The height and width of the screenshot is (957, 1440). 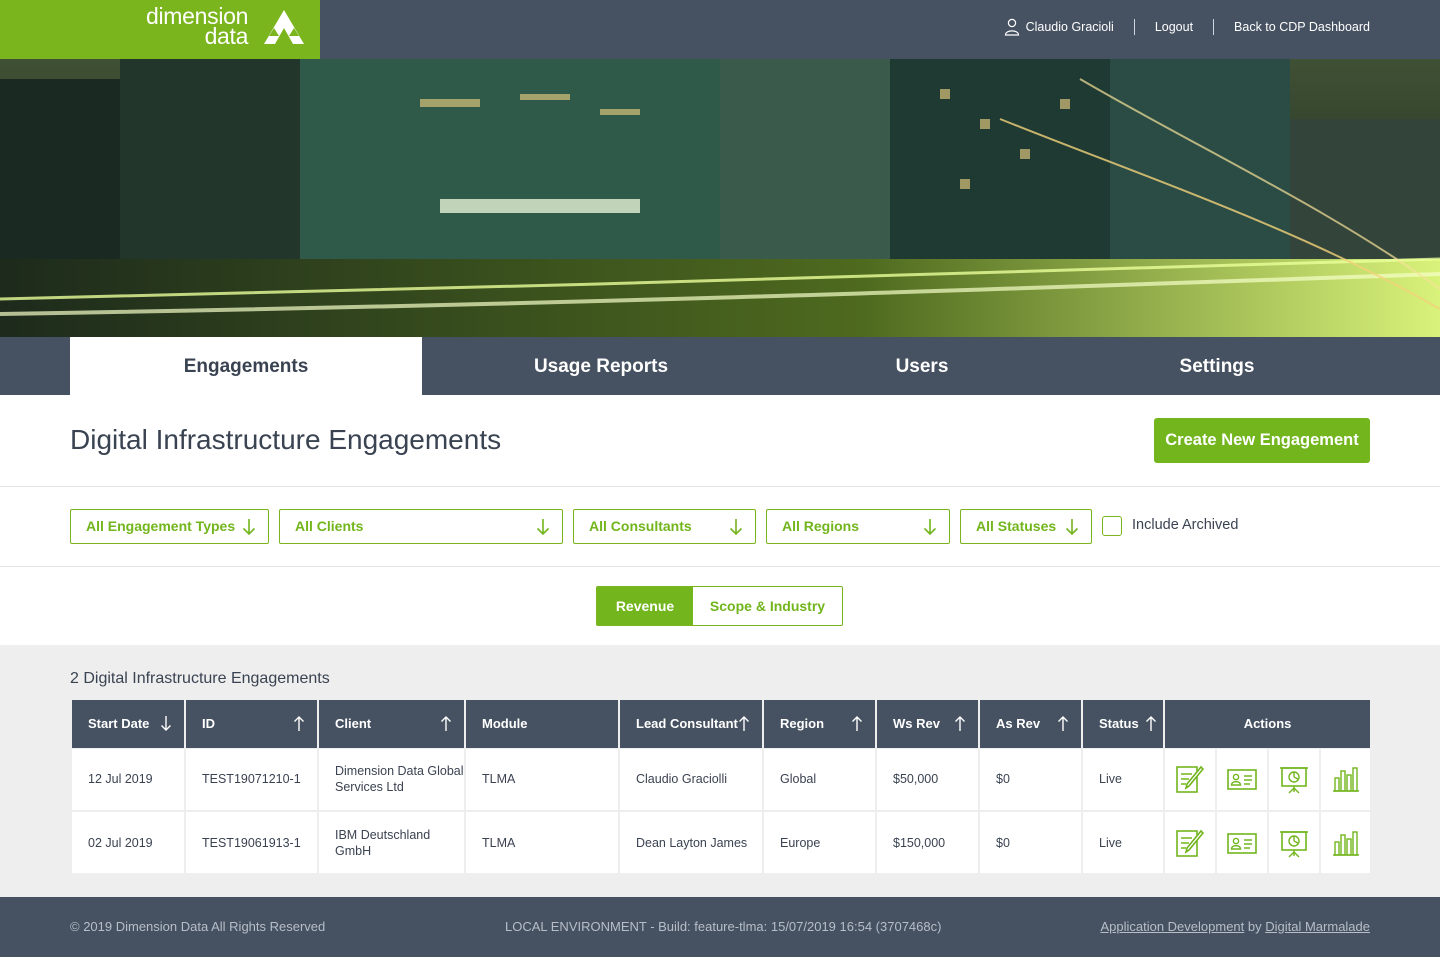 I want to click on cell-lead-consultant: Dean Layton James, so click(x=691, y=842).